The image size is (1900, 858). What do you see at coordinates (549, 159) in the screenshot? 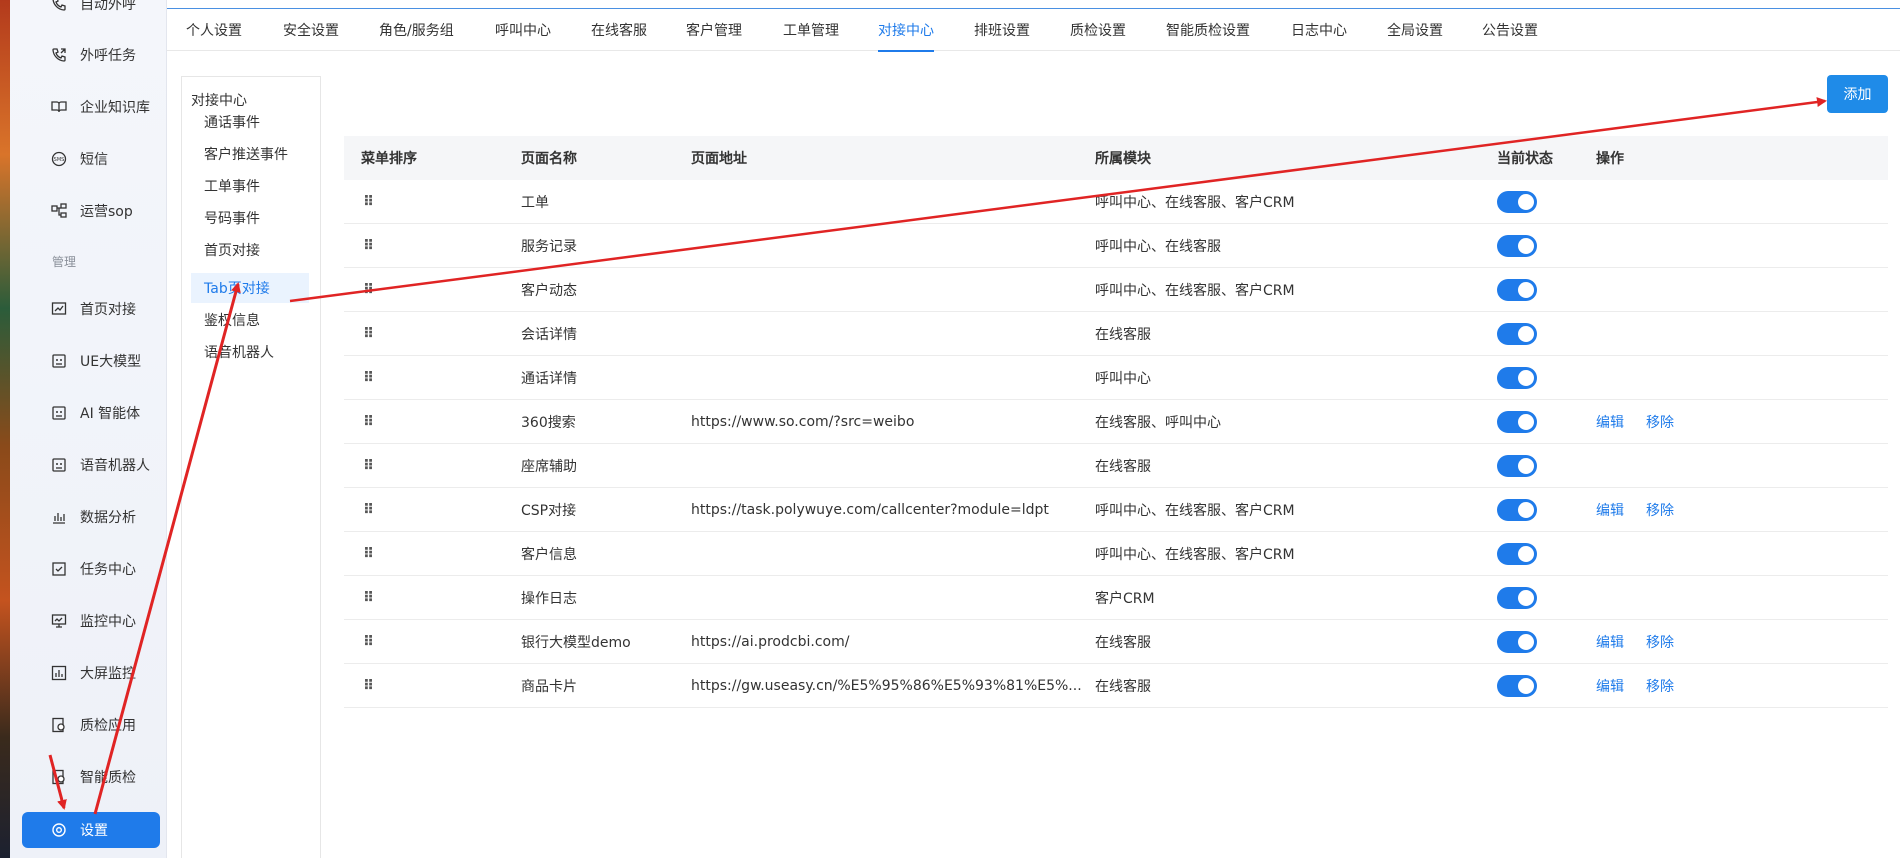
I see `header-name: 页面名称` at bounding box center [549, 159].